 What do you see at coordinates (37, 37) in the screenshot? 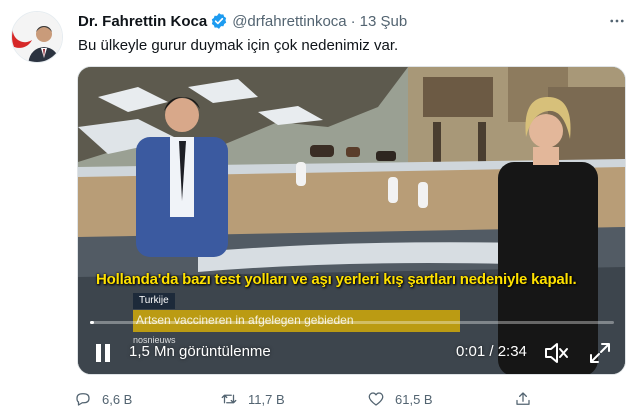
I see `avatar` at bounding box center [37, 37].